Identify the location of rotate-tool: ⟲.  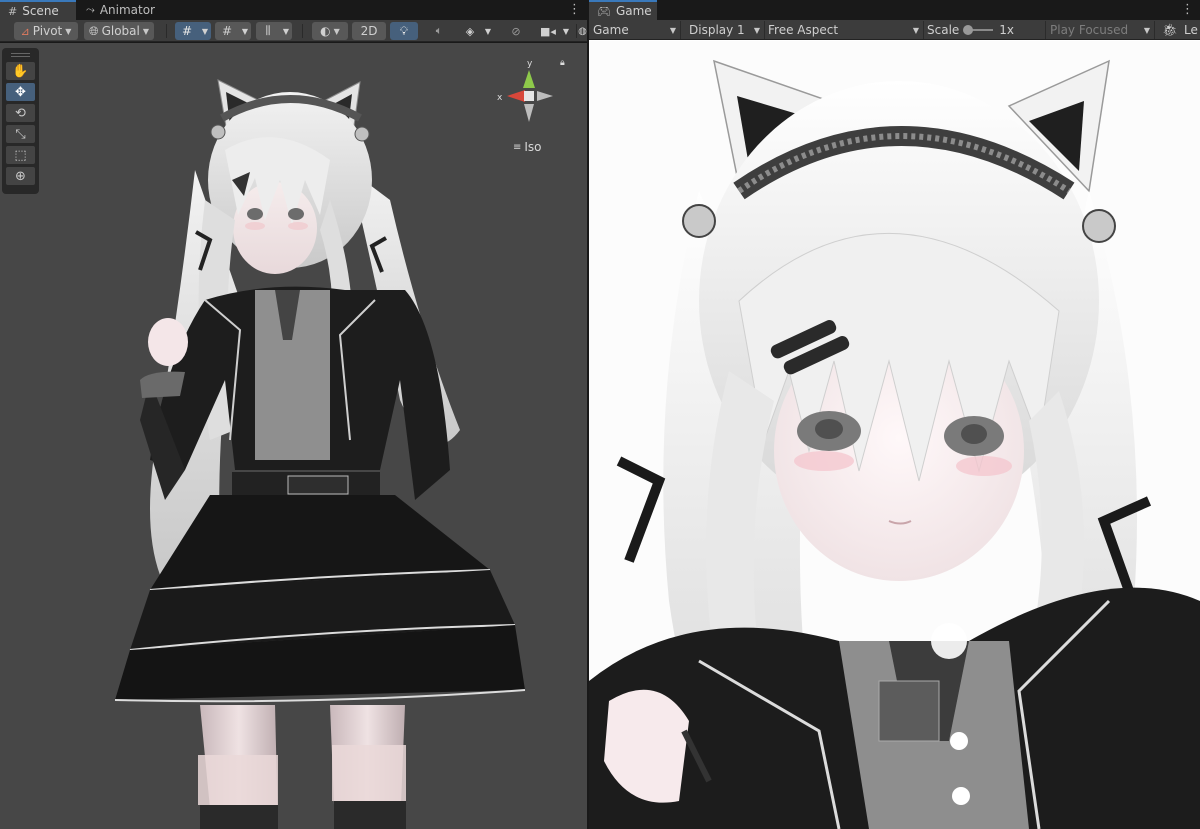
(20, 113).